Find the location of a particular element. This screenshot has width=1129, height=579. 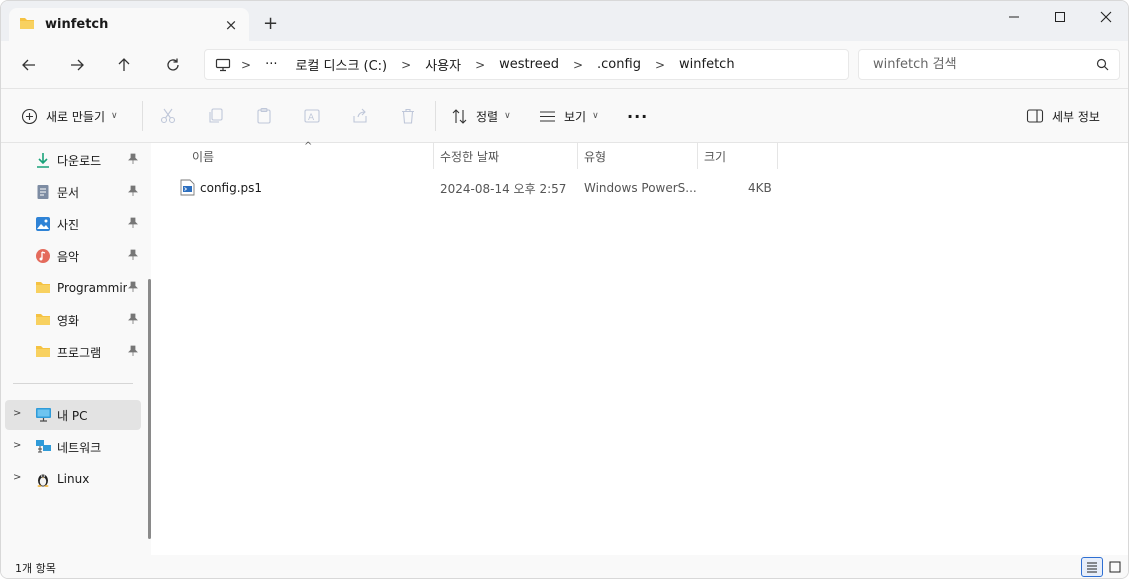

back-button is located at coordinates (29, 65).